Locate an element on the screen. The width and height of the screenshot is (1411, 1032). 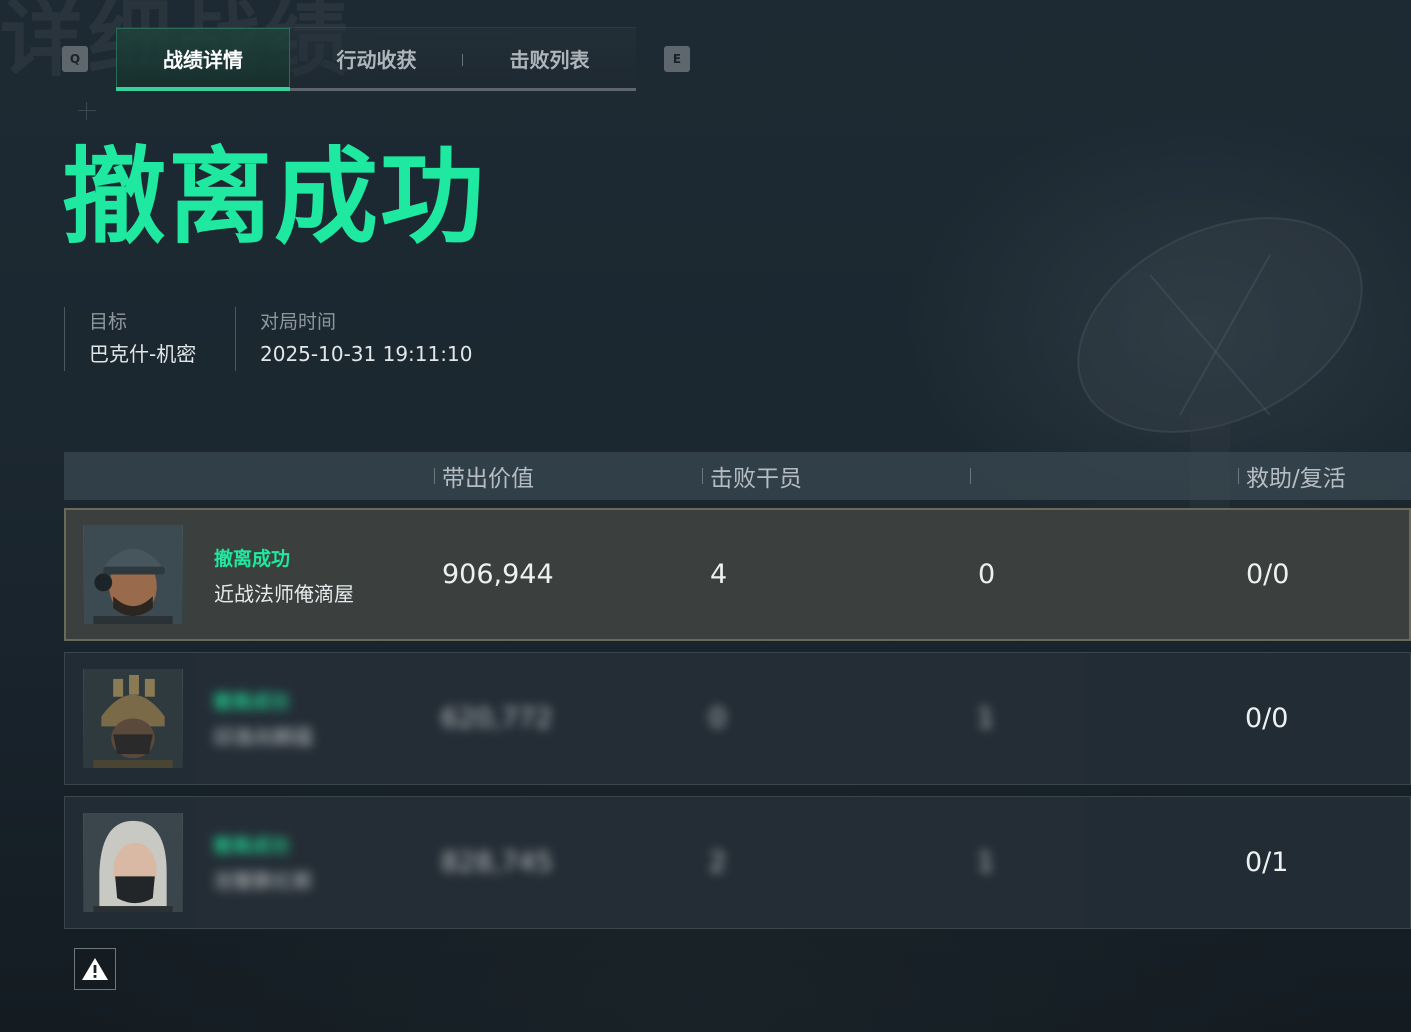
header-kills: 击败干员 is located at coordinates (752, 476).